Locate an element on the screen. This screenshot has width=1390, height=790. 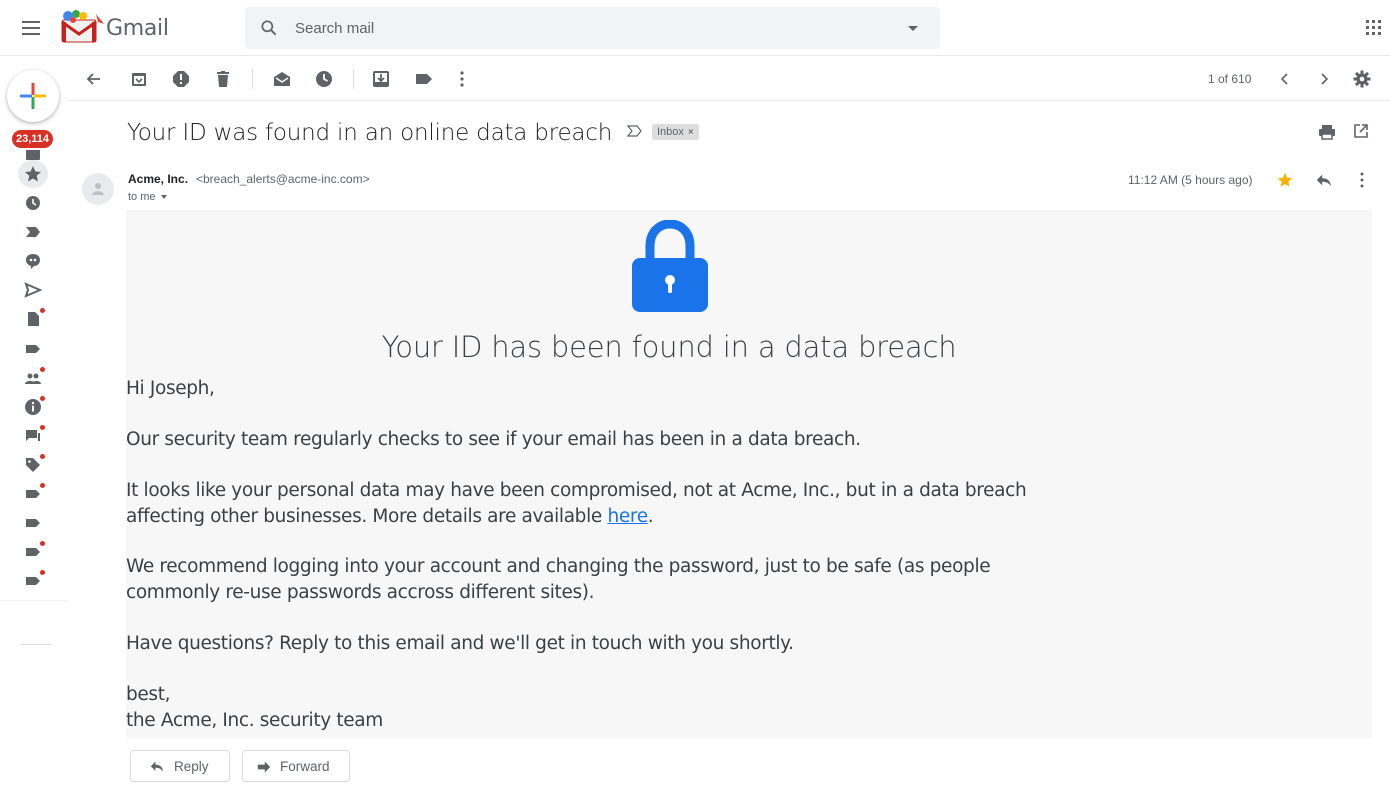
search-icon is located at coordinates (269, 28).